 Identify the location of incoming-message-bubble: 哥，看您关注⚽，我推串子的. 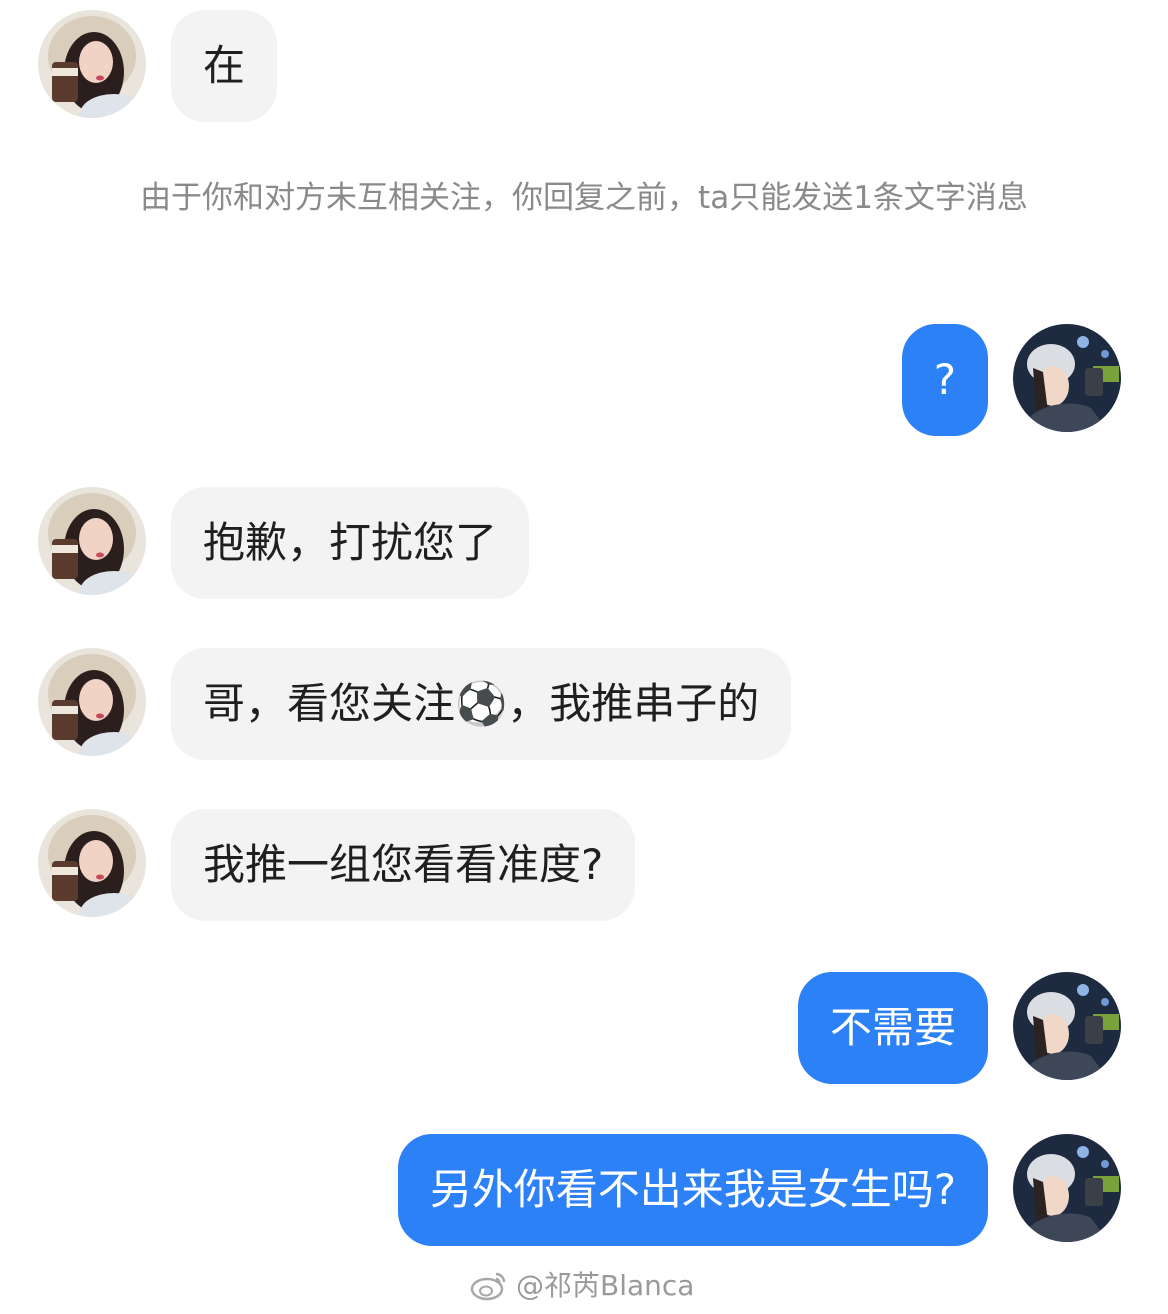
(481, 704).